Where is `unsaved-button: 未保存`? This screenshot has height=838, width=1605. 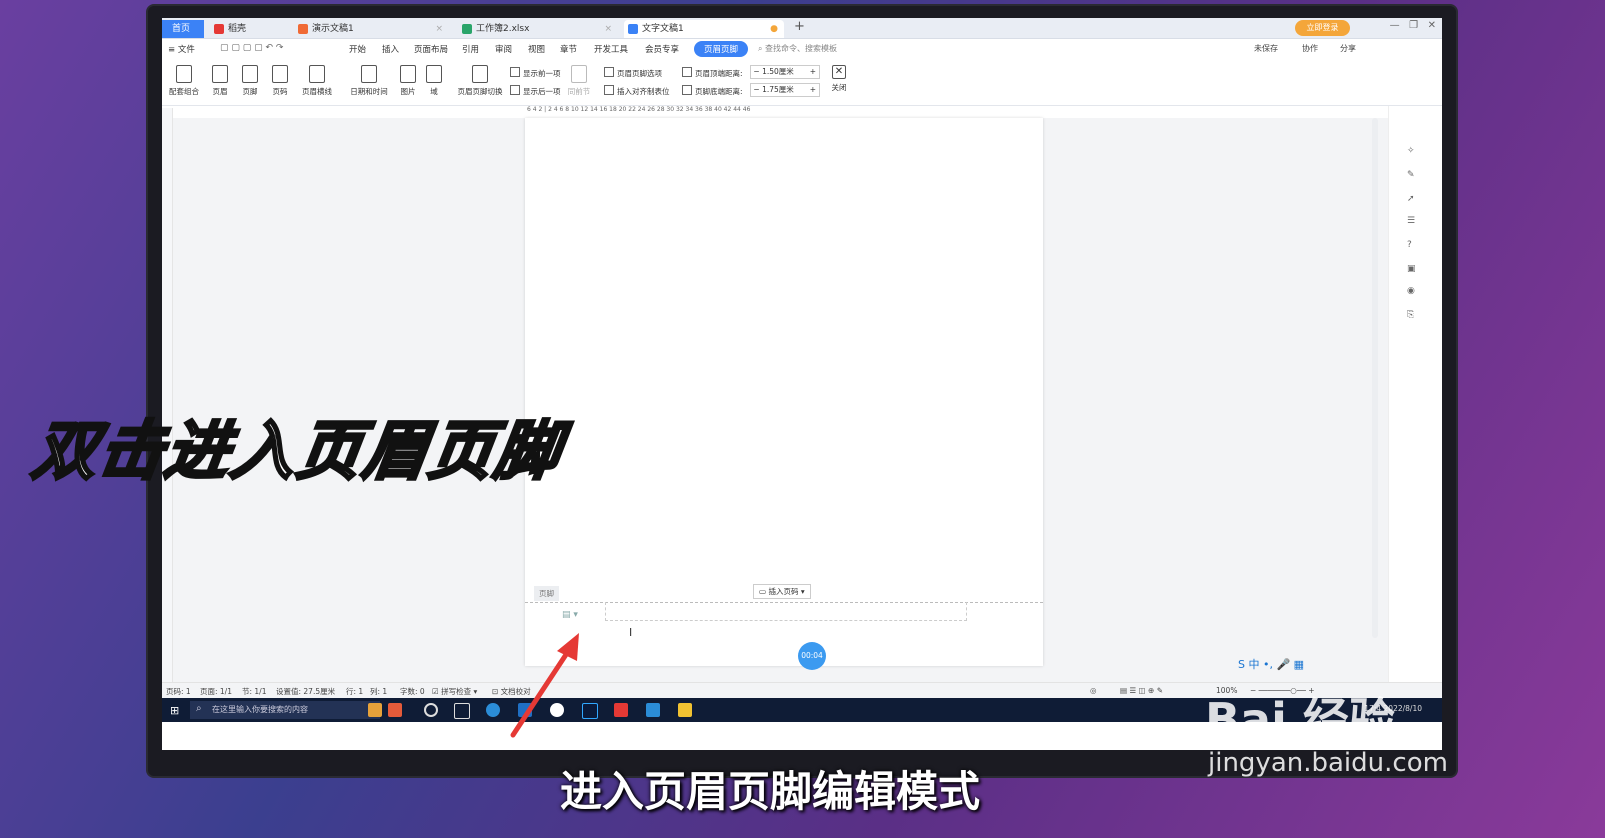
unsaved-button: 未保存 is located at coordinates (1266, 48).